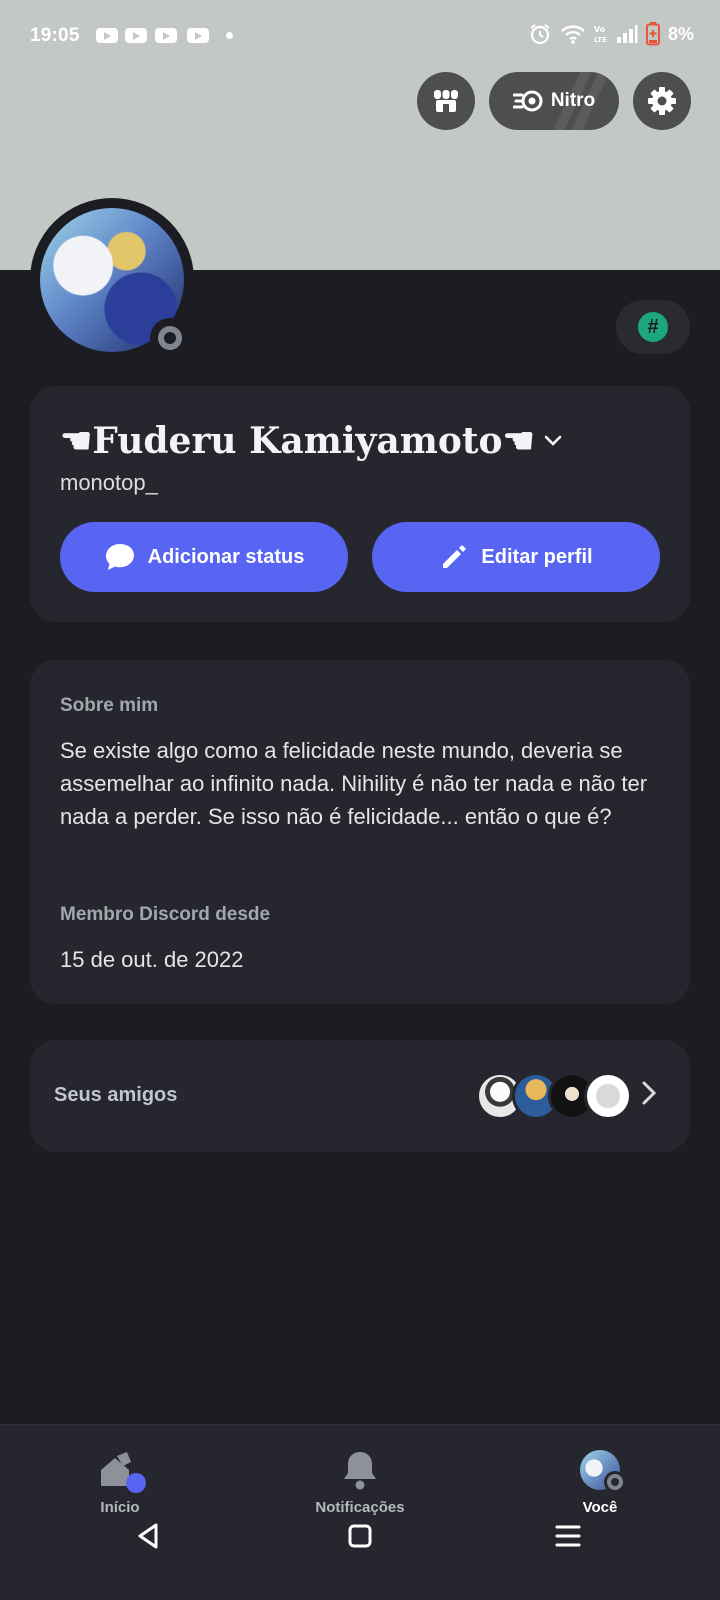 The height and width of the screenshot is (1600, 720). Describe the element at coordinates (112, 280) in the screenshot. I see `profile-avatar` at that location.